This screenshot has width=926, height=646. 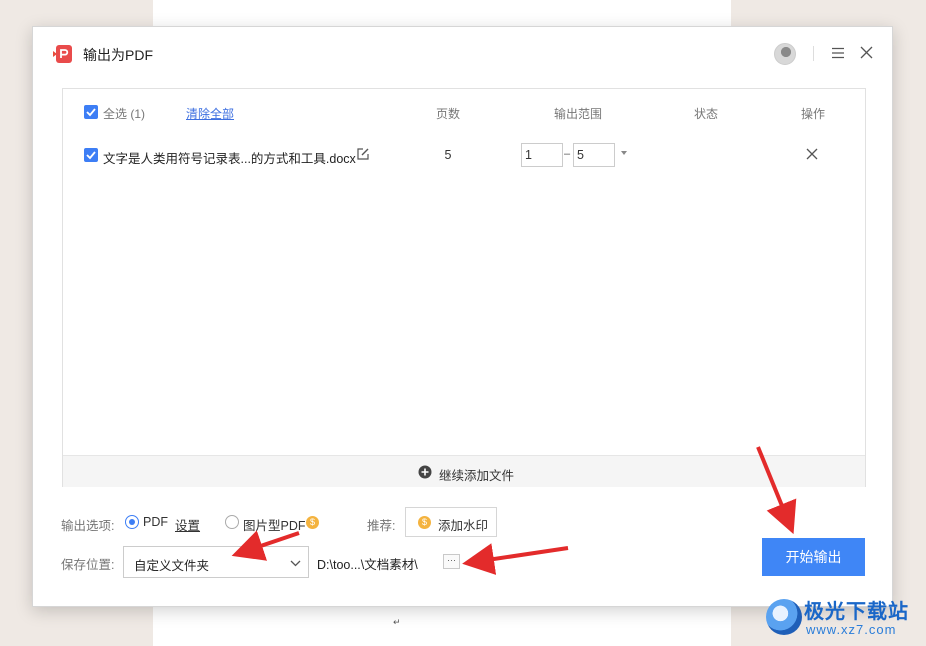 I want to click on close-icon, so click(x=866, y=52).